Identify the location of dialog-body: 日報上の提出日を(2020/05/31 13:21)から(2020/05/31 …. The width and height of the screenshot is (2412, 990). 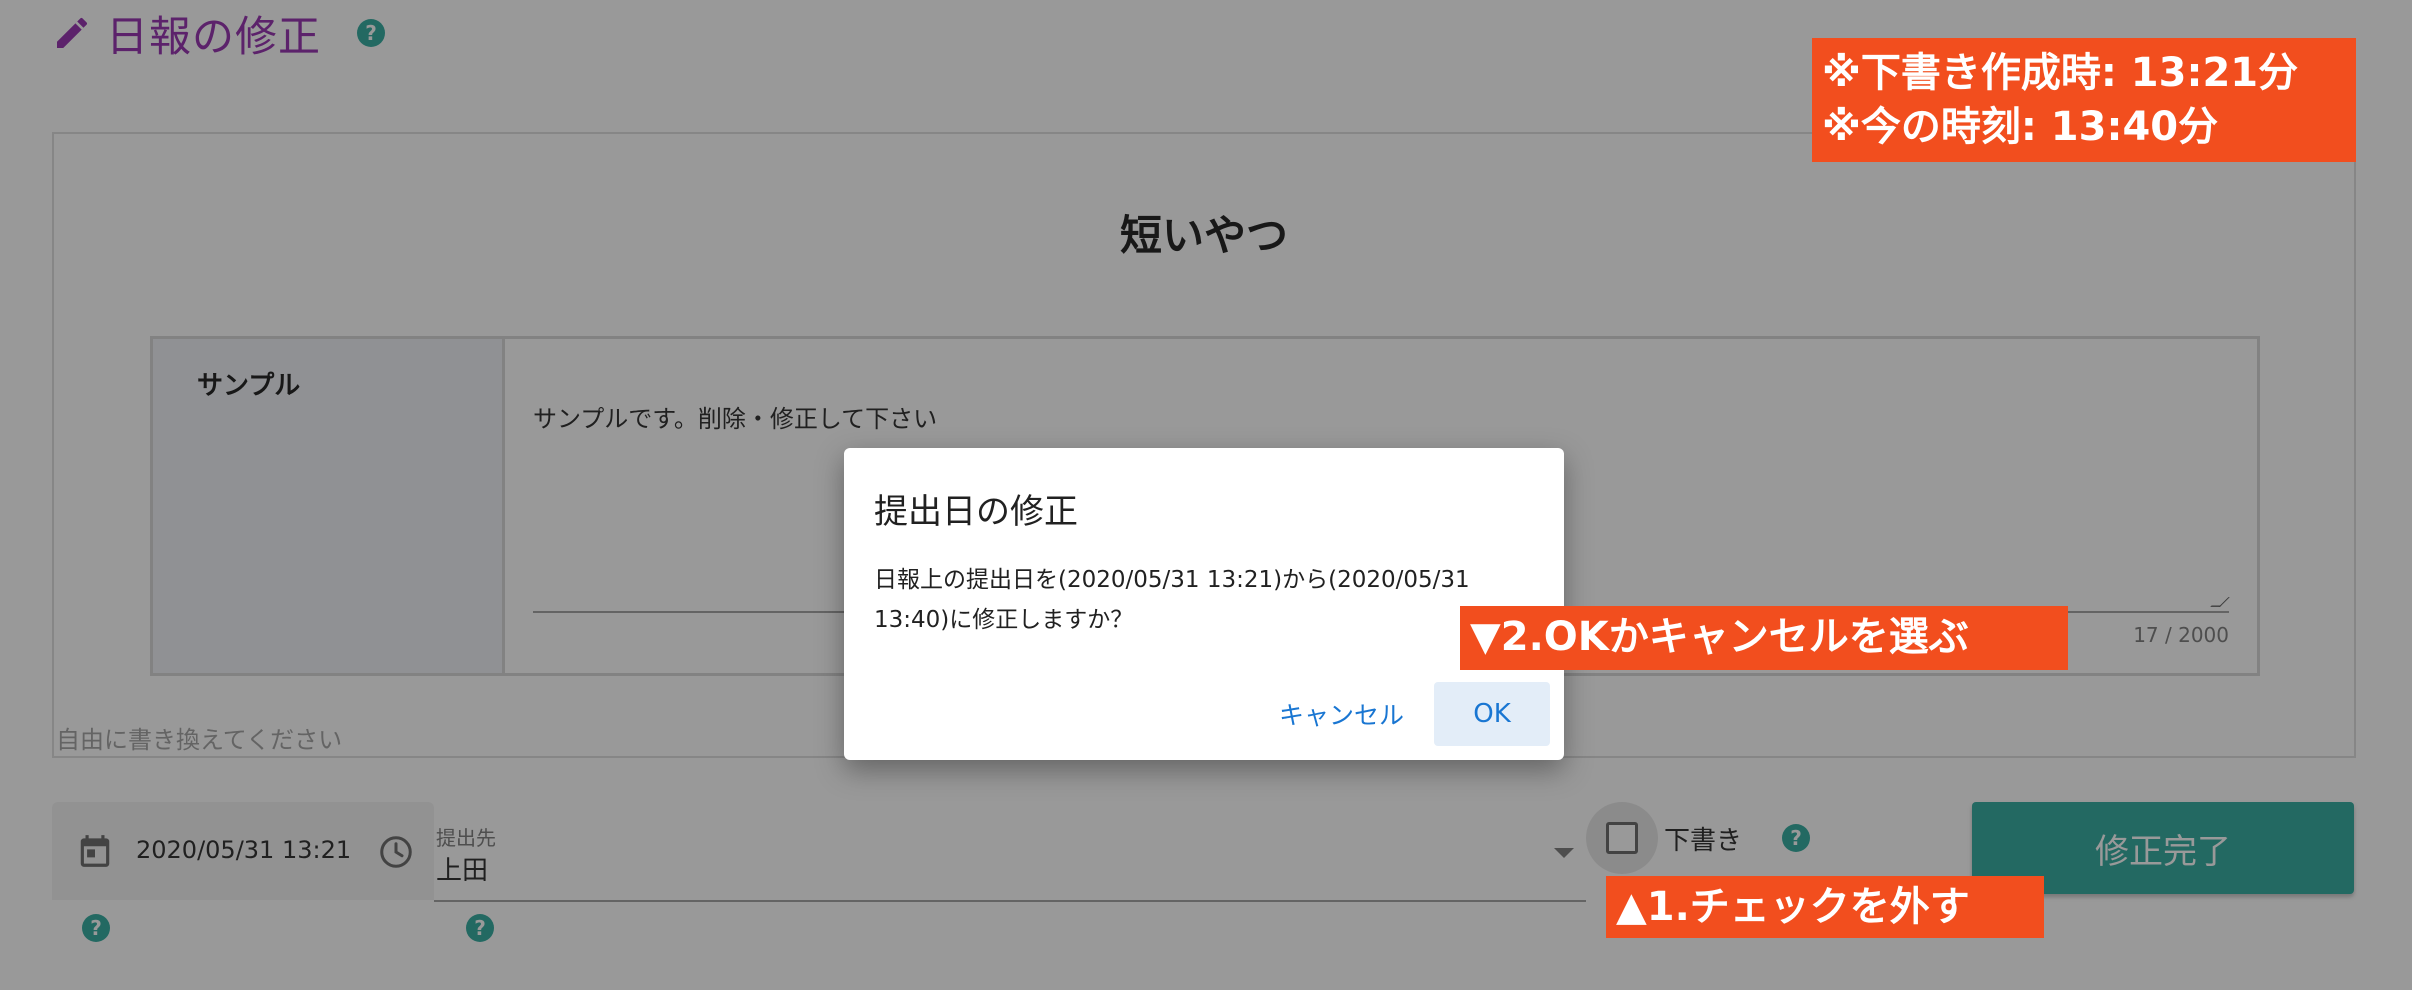
(1194, 600).